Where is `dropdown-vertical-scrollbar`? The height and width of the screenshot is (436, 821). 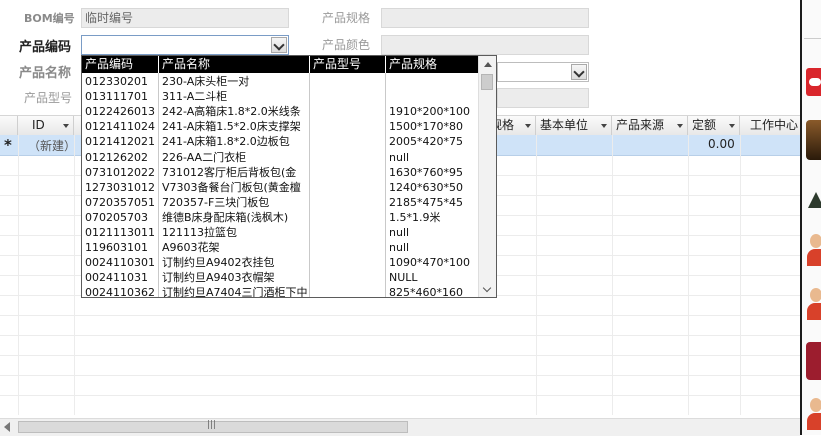
dropdown-vertical-scrollbar is located at coordinates (487, 176).